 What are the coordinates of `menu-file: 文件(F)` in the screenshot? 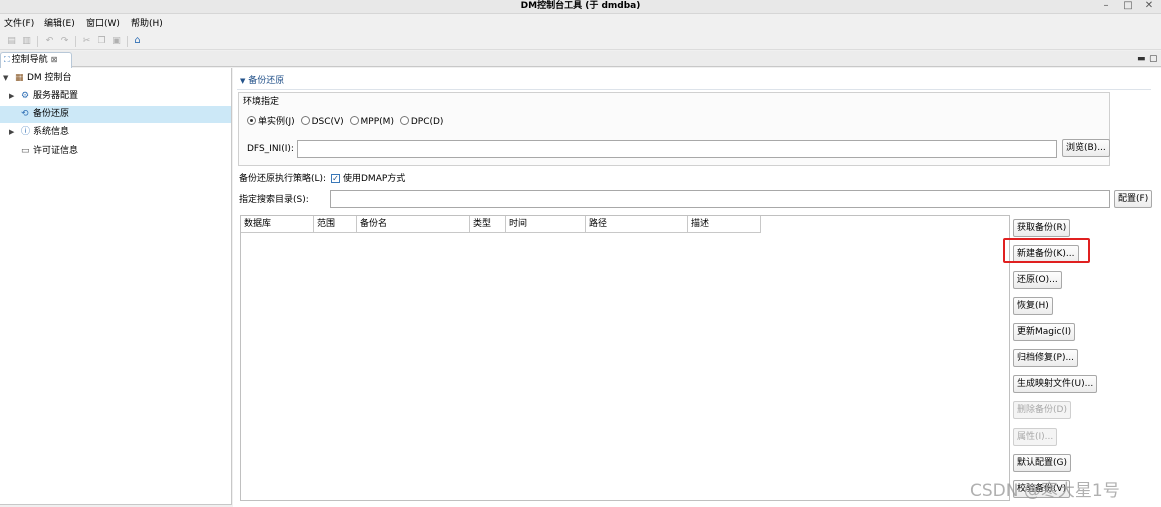 It's located at (19, 24).